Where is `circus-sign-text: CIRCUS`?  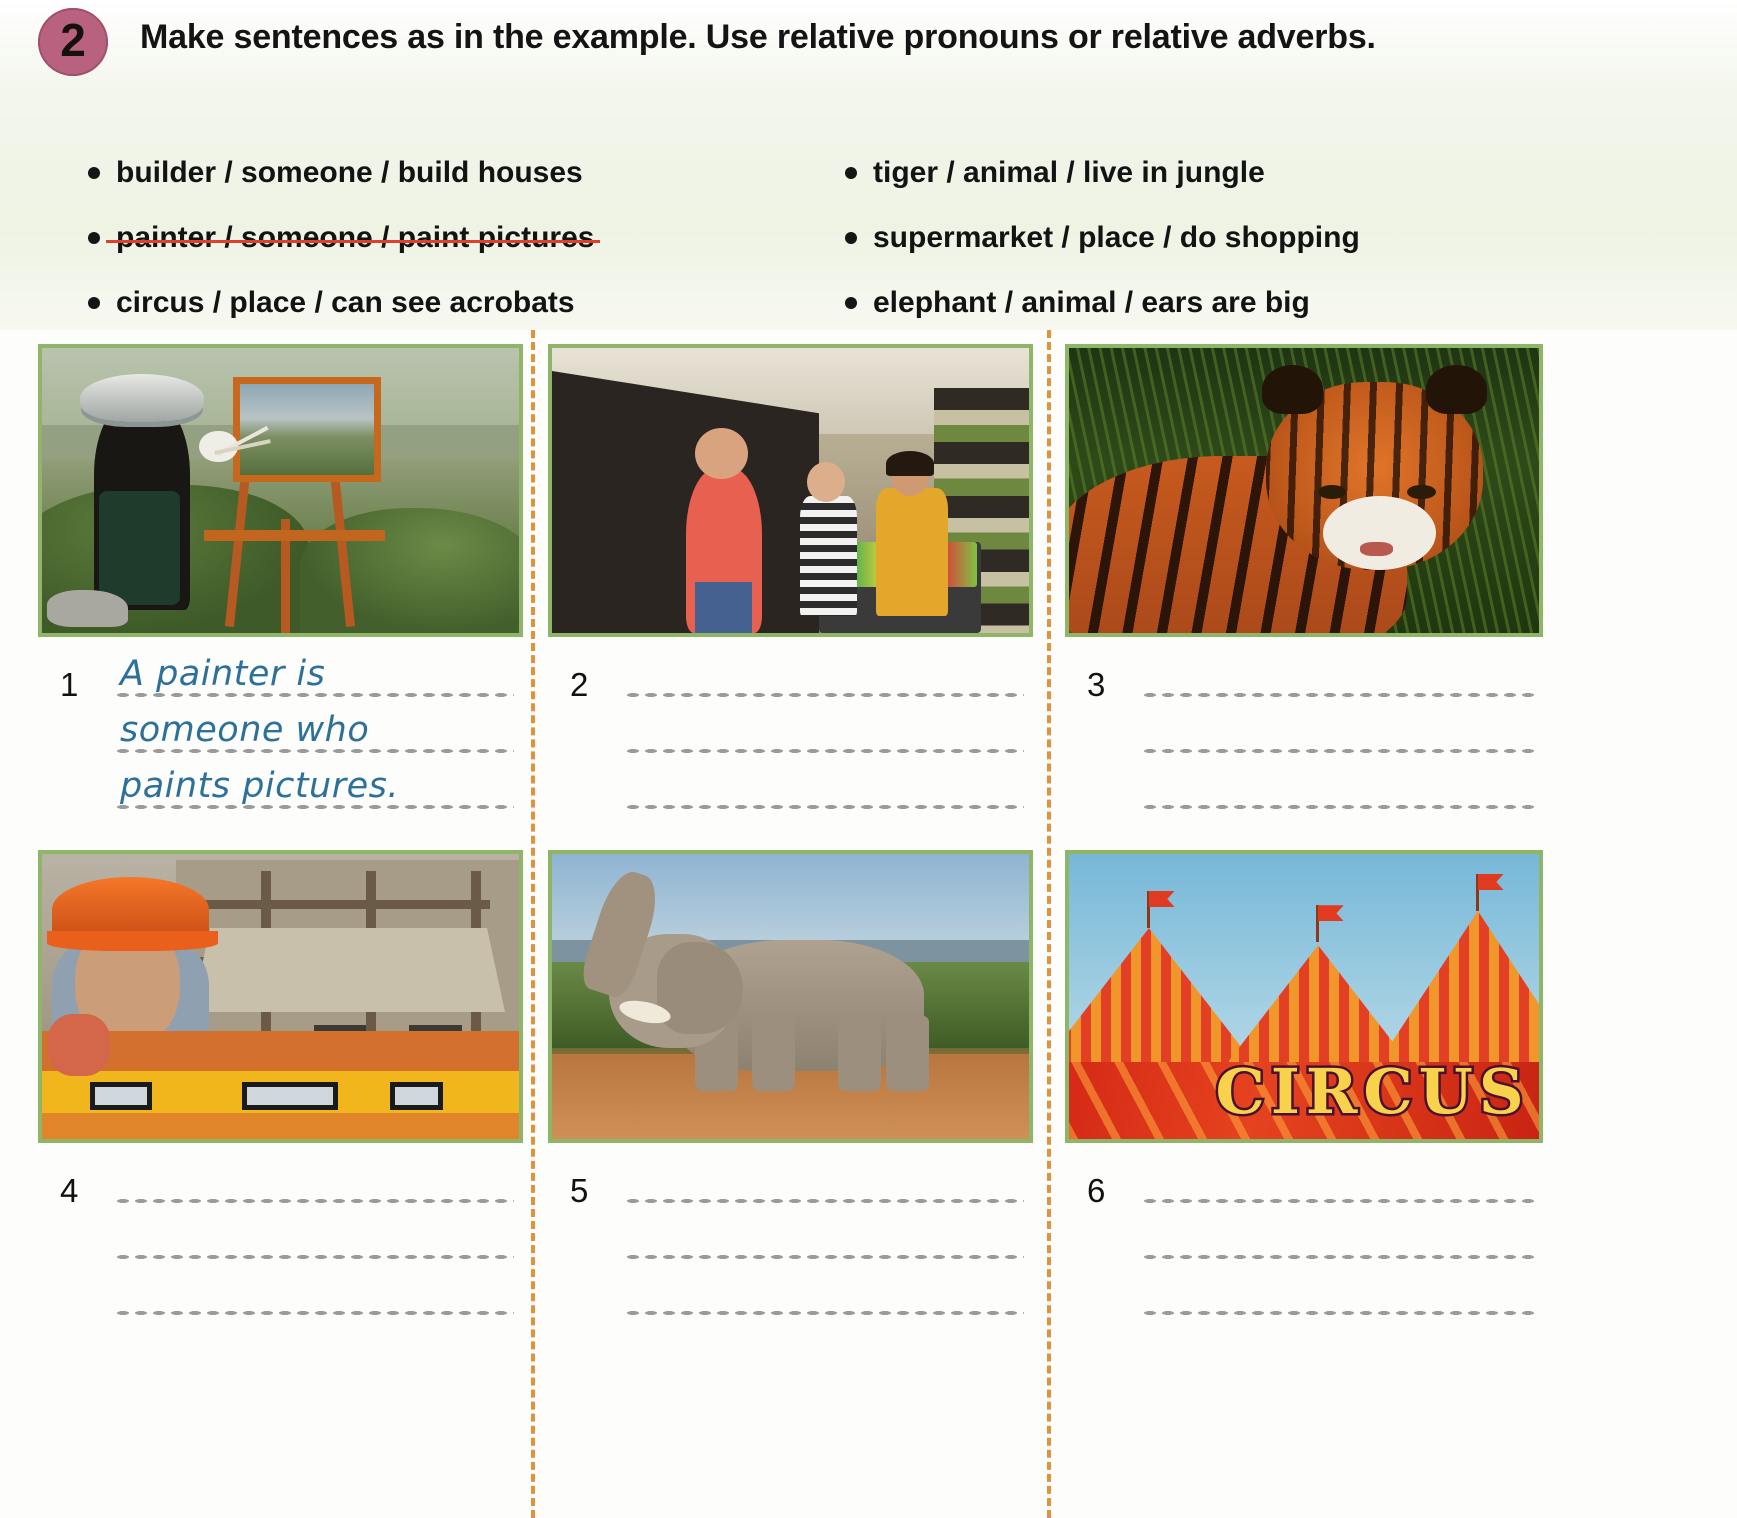
circus-sign-text: CIRCUS is located at coordinates (1371, 1096).